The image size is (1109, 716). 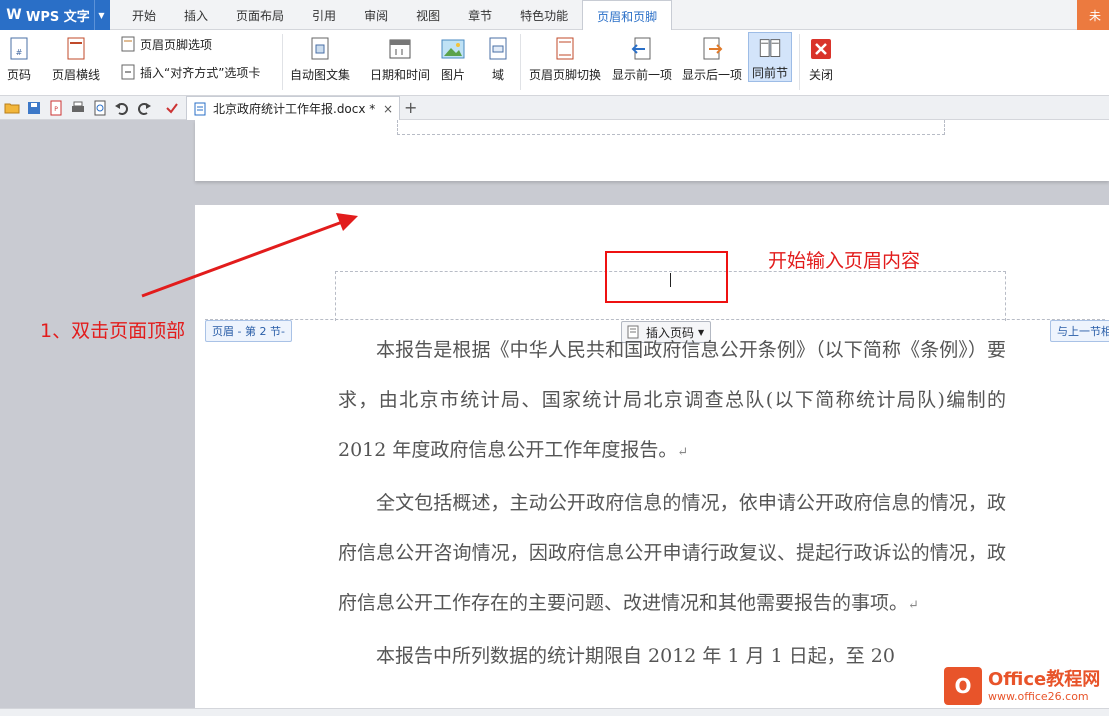 What do you see at coordinates (78, 108) in the screenshot?
I see `print-icon` at bounding box center [78, 108].